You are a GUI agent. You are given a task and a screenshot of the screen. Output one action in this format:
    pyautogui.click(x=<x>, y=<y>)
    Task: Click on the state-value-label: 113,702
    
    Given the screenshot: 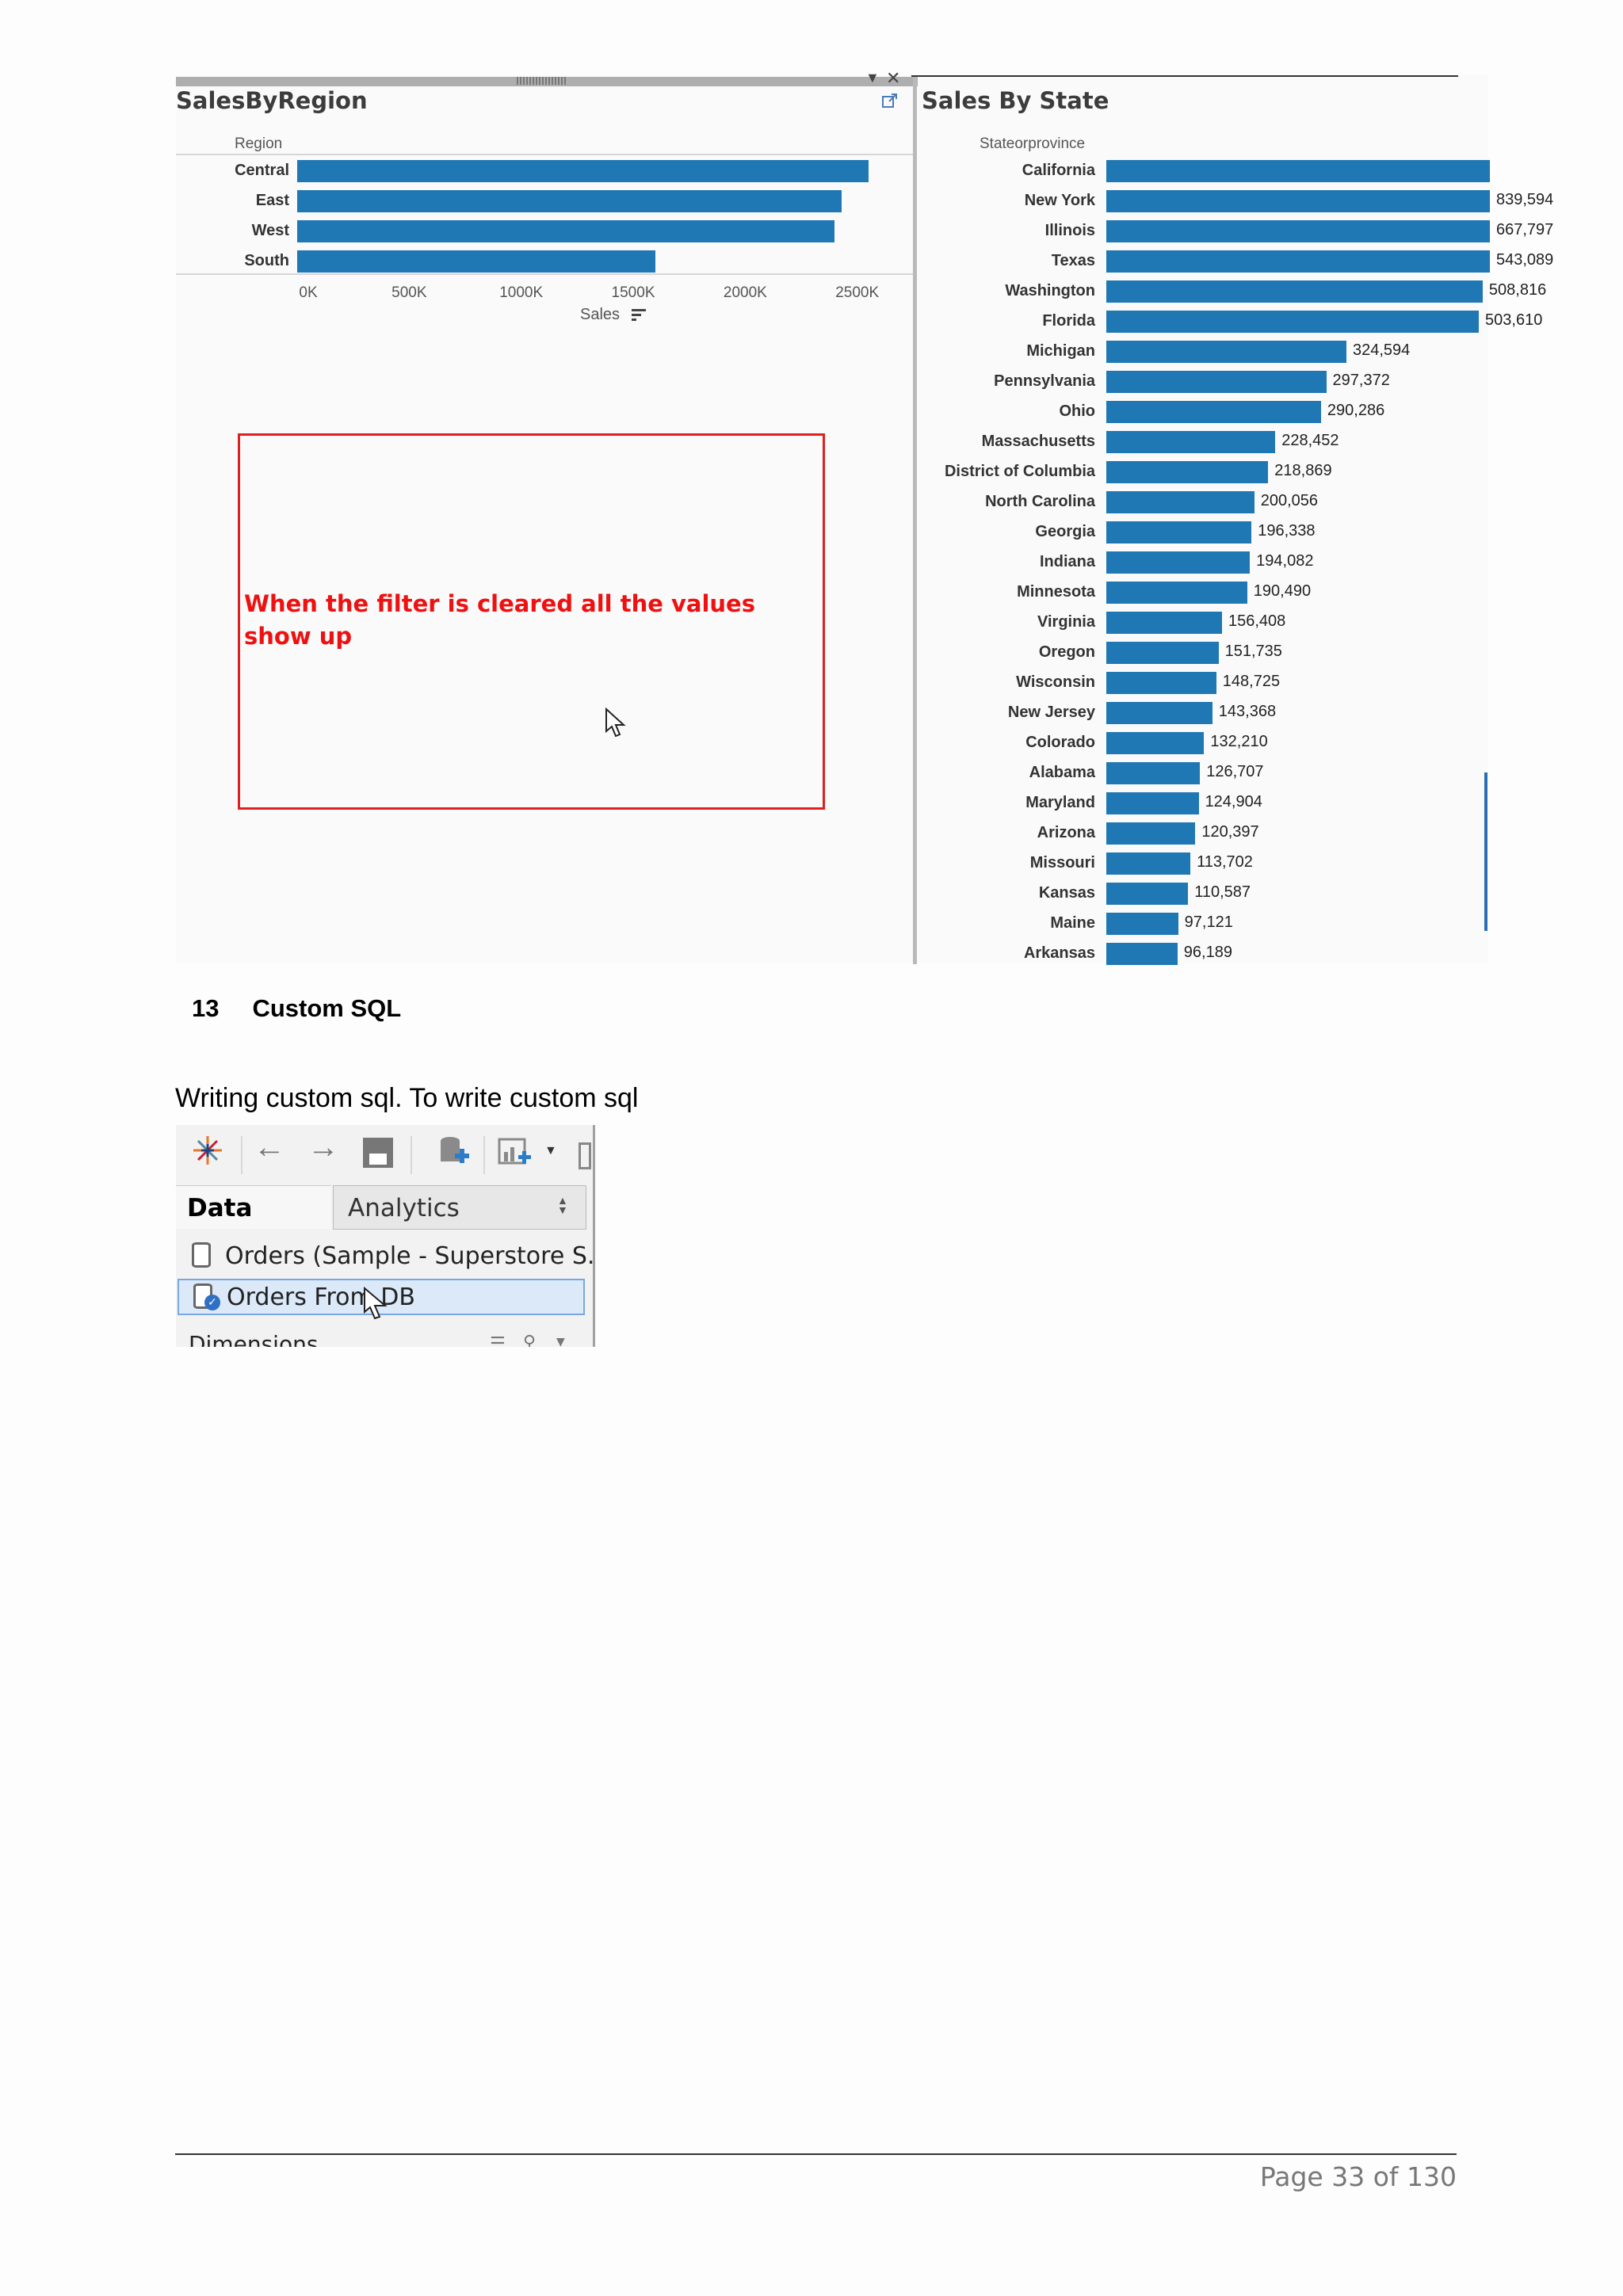 What is the action you would take?
    pyautogui.click(x=1225, y=862)
    